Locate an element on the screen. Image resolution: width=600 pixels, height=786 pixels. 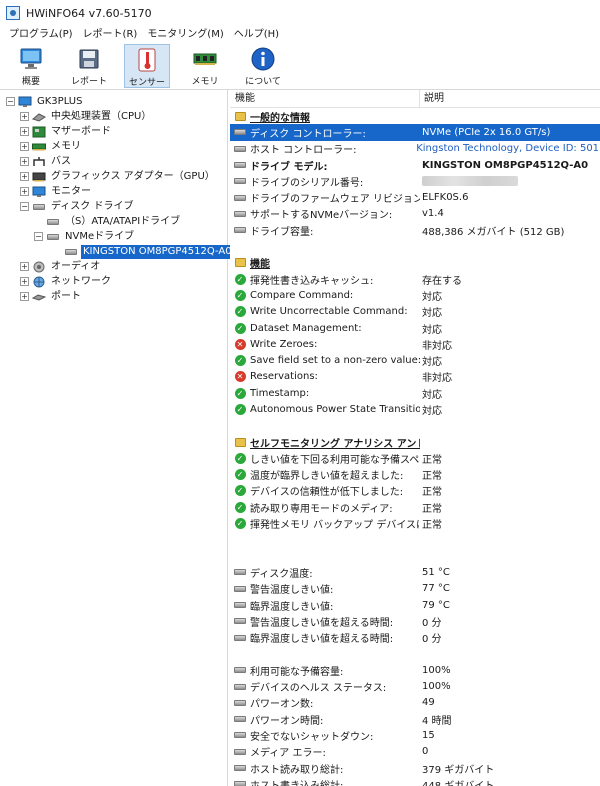
info-row: ディスク温度: 51 °C is located at coordinates (415, 572).